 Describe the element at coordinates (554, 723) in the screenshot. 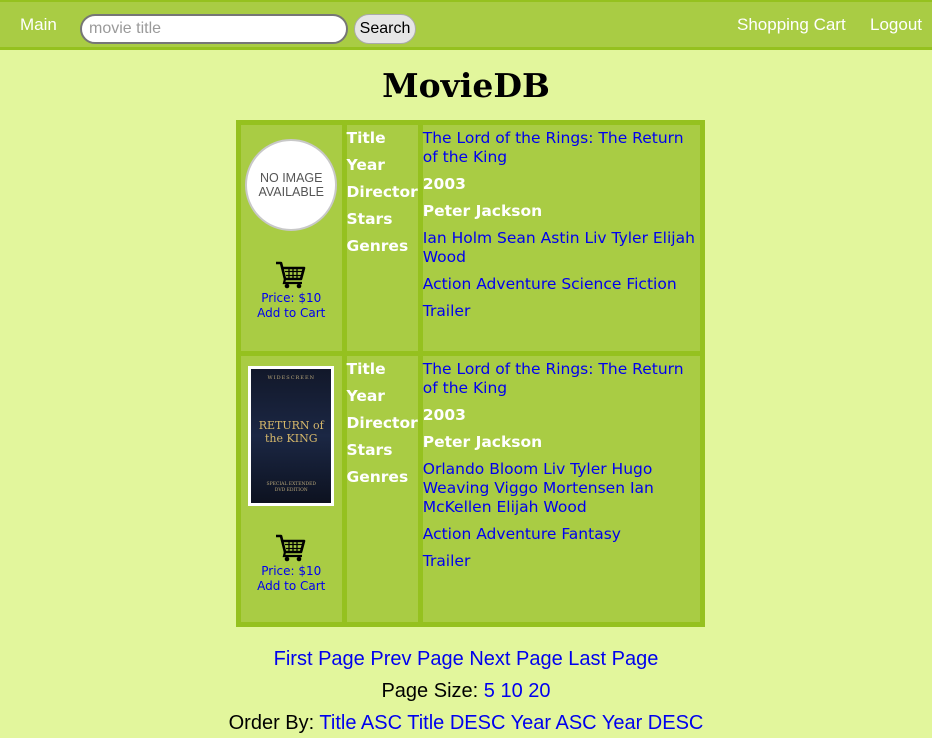

I see `order-option-year-asc: Year ASC` at that location.